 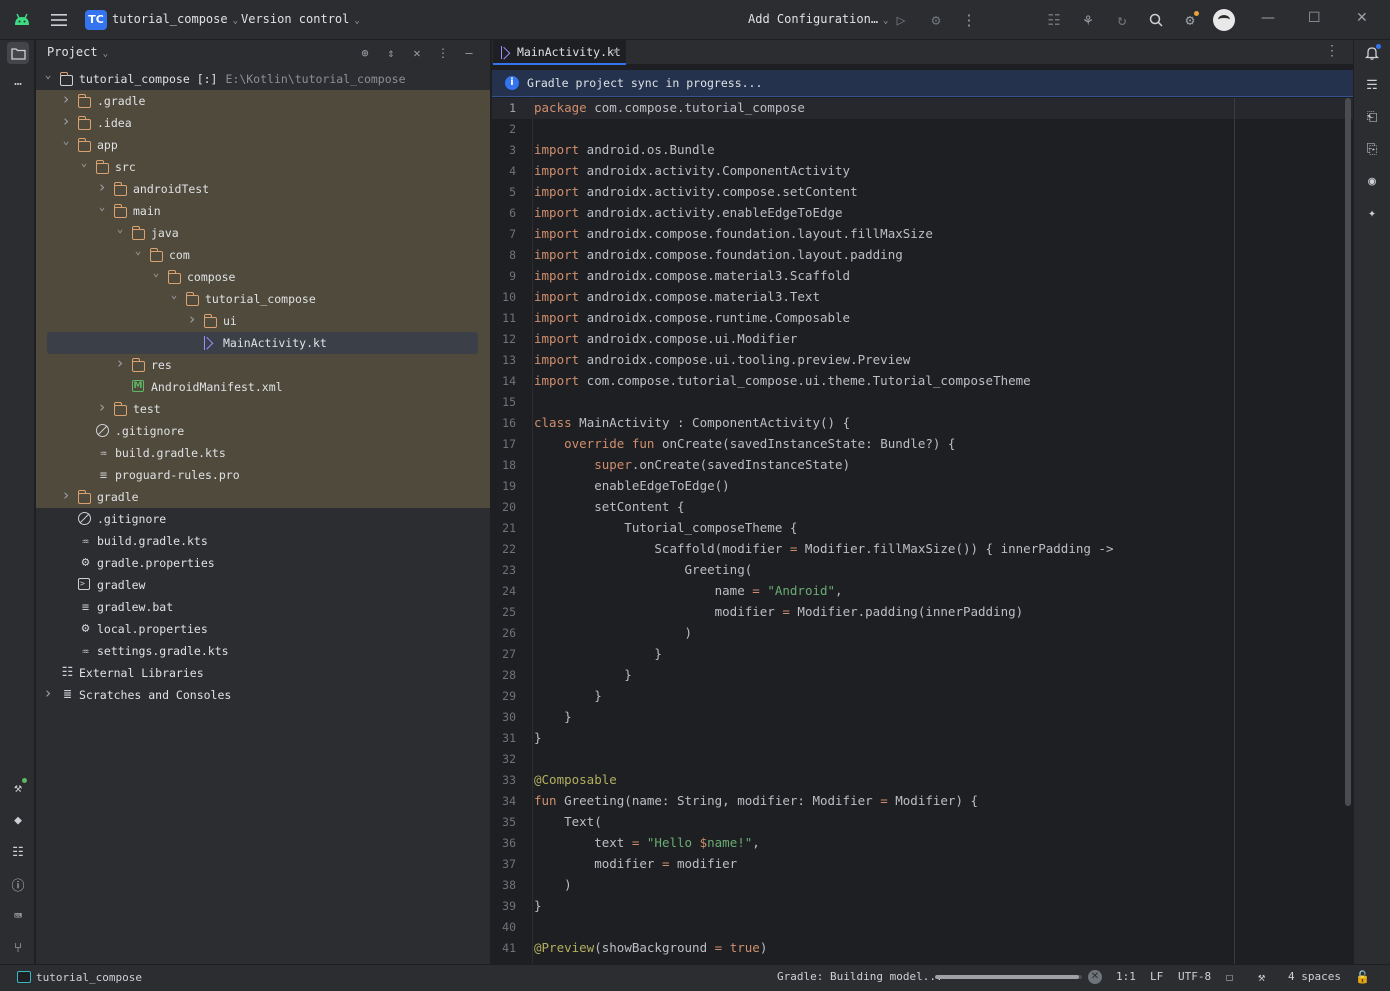 What do you see at coordinates (263, 651) in the screenshot?
I see `tree-item: ♒ settings.gradle.kts` at bounding box center [263, 651].